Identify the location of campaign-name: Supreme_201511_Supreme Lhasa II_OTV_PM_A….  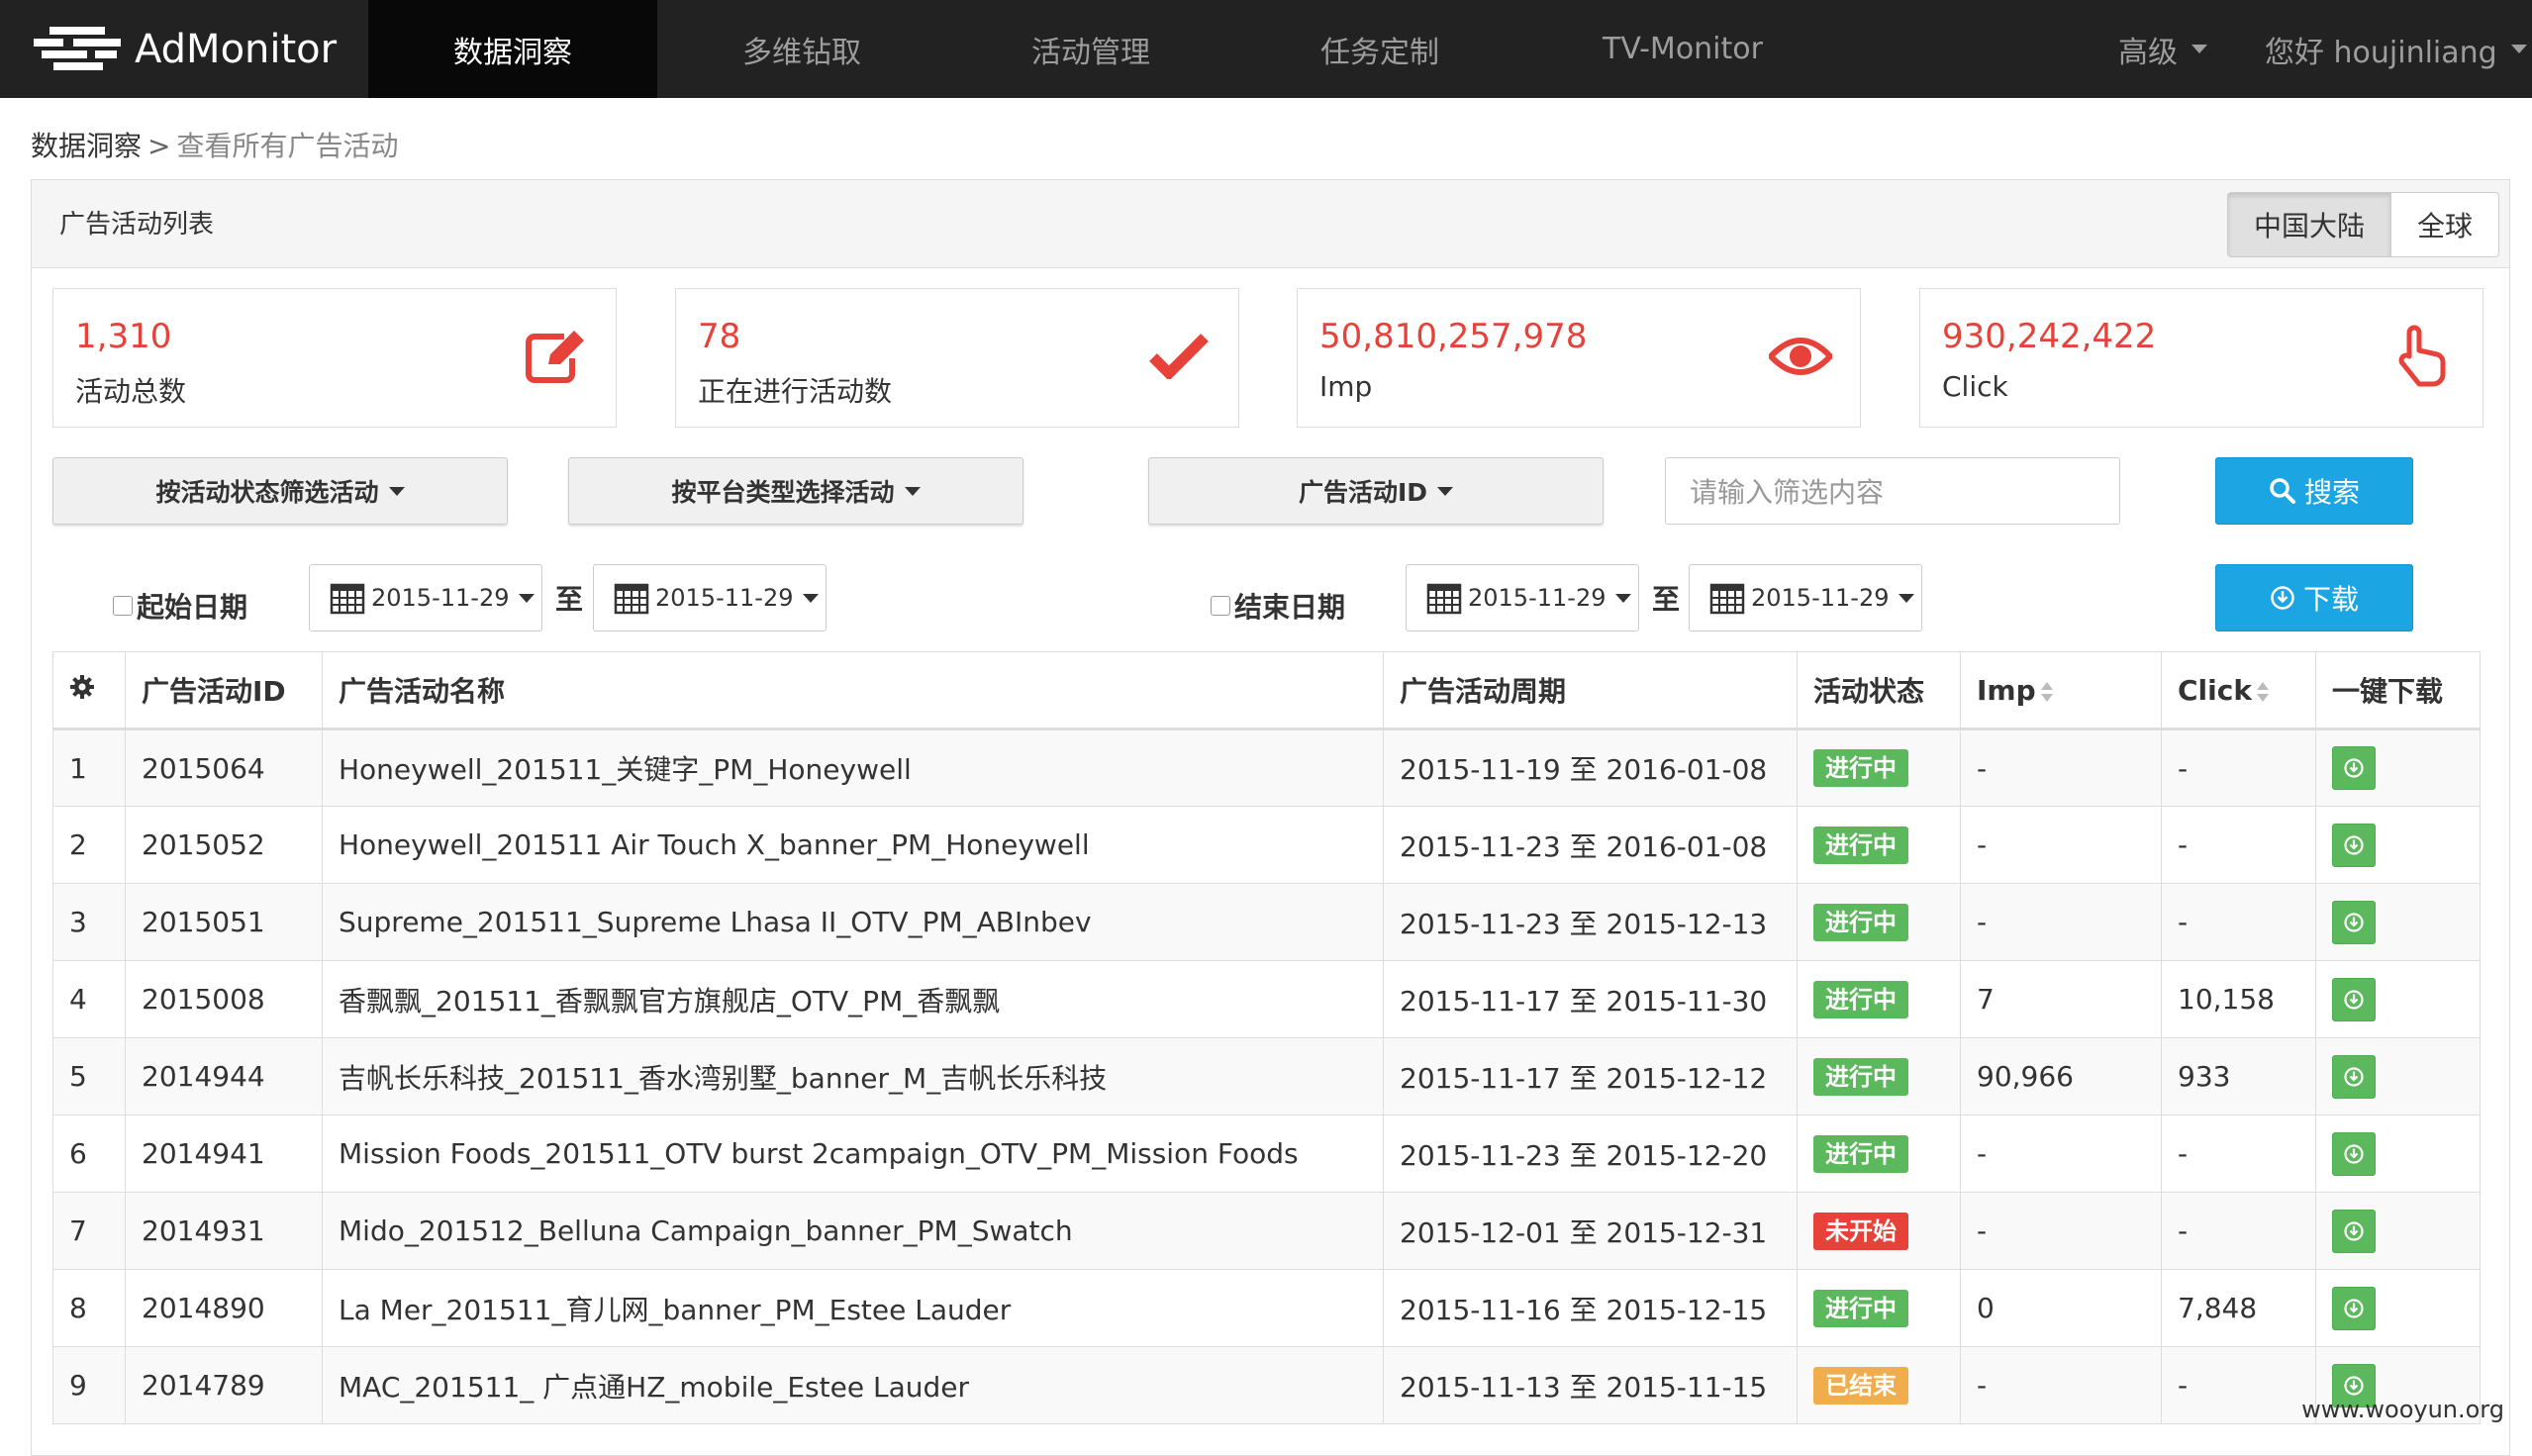
(853, 922).